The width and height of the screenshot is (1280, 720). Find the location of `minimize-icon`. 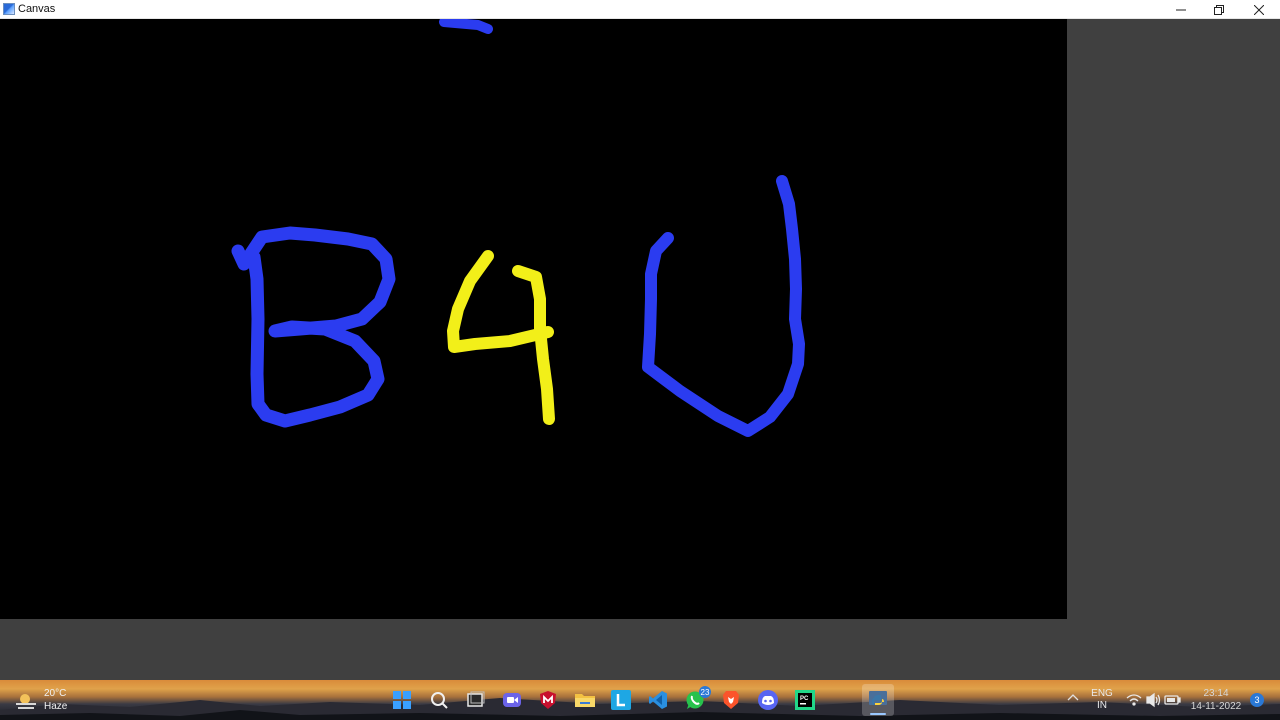

minimize-icon is located at coordinates (1181, 9).